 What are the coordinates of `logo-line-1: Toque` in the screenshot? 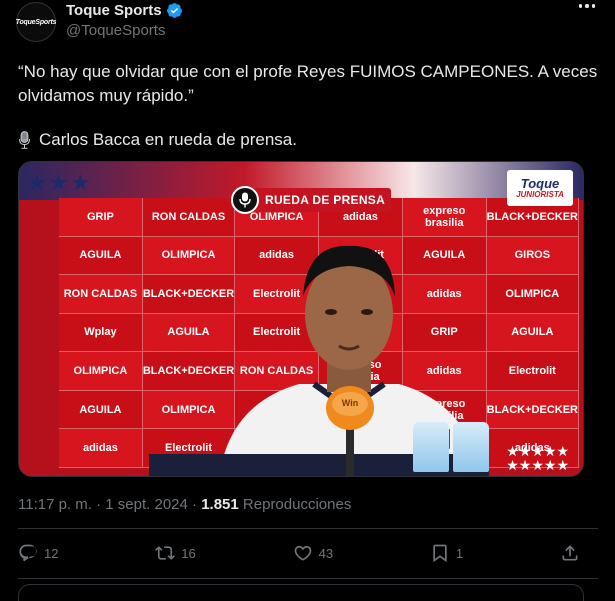 It's located at (540, 183).